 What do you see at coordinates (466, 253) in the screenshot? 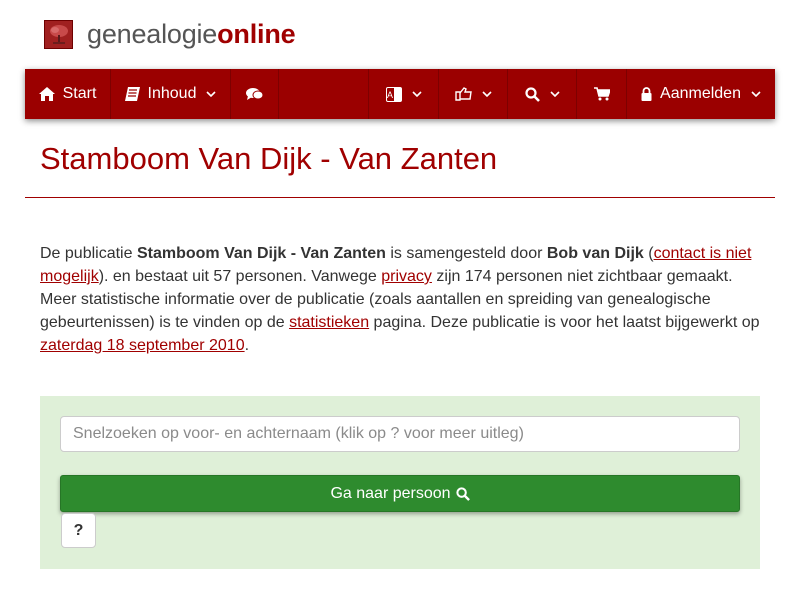
I see `intro-text-2: is samengesteld door` at bounding box center [466, 253].